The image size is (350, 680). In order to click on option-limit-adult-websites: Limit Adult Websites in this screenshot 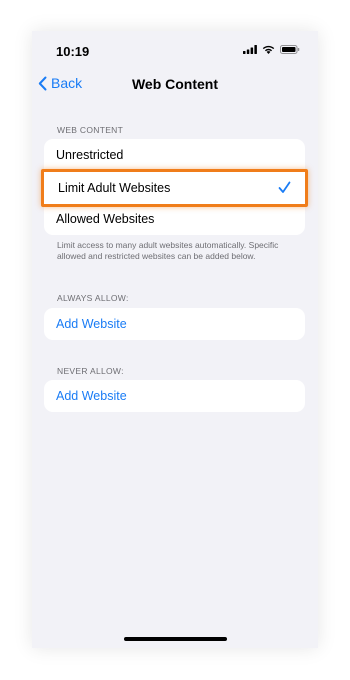, I will do `click(174, 188)`.